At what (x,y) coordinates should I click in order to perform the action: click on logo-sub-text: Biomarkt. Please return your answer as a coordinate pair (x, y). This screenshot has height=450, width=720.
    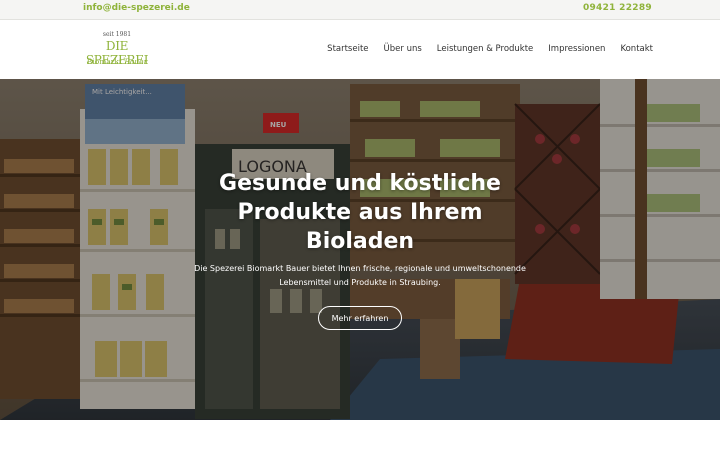
    Looking at the image, I should click on (104, 61).